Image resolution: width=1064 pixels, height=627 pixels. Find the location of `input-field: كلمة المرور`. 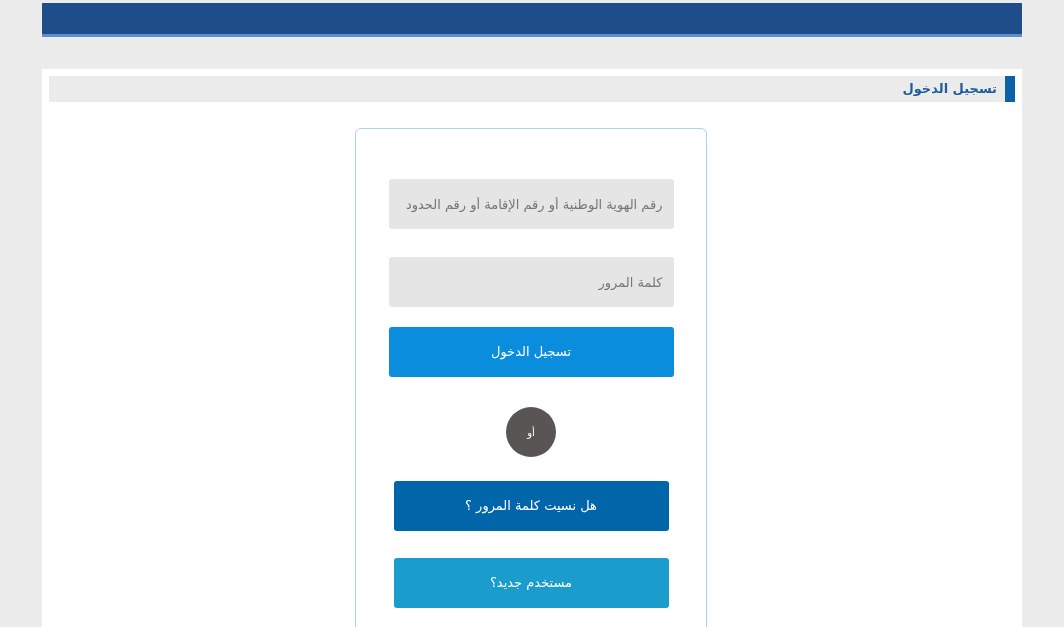

input-field: كلمة المرور is located at coordinates (531, 282).